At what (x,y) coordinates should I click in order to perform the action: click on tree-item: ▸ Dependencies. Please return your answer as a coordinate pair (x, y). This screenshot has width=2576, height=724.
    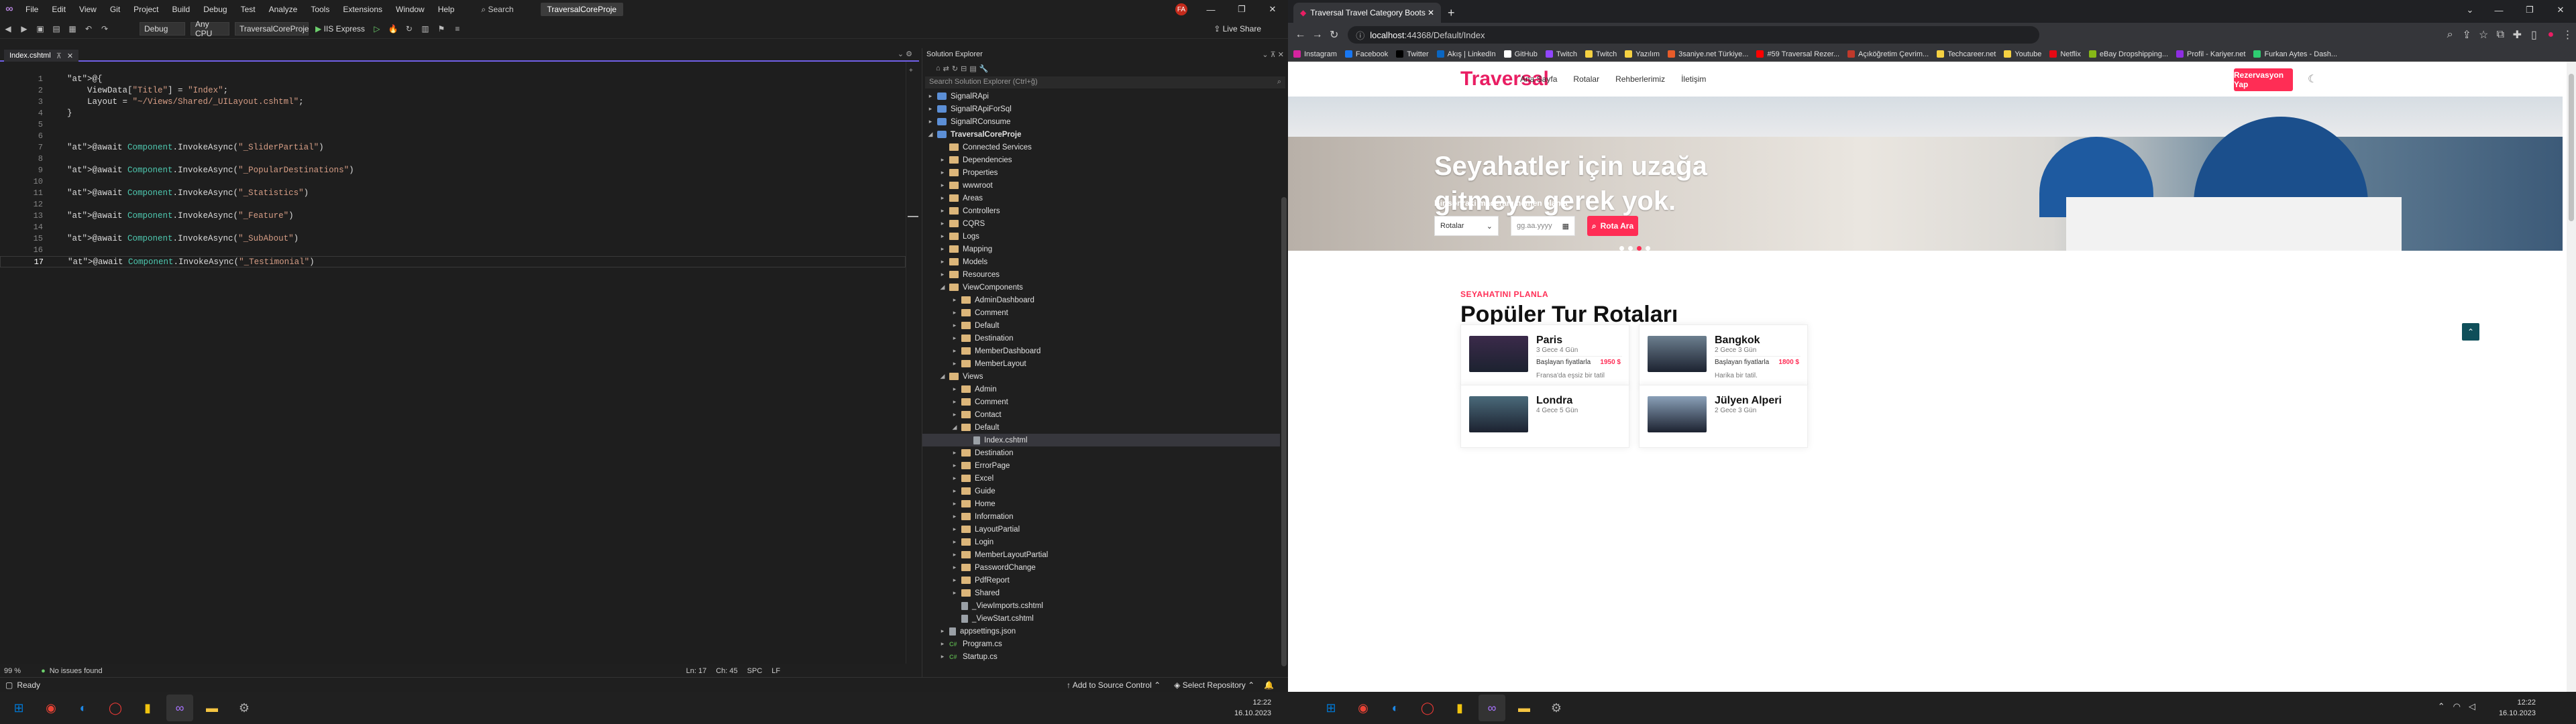
    Looking at the image, I should click on (1105, 160).